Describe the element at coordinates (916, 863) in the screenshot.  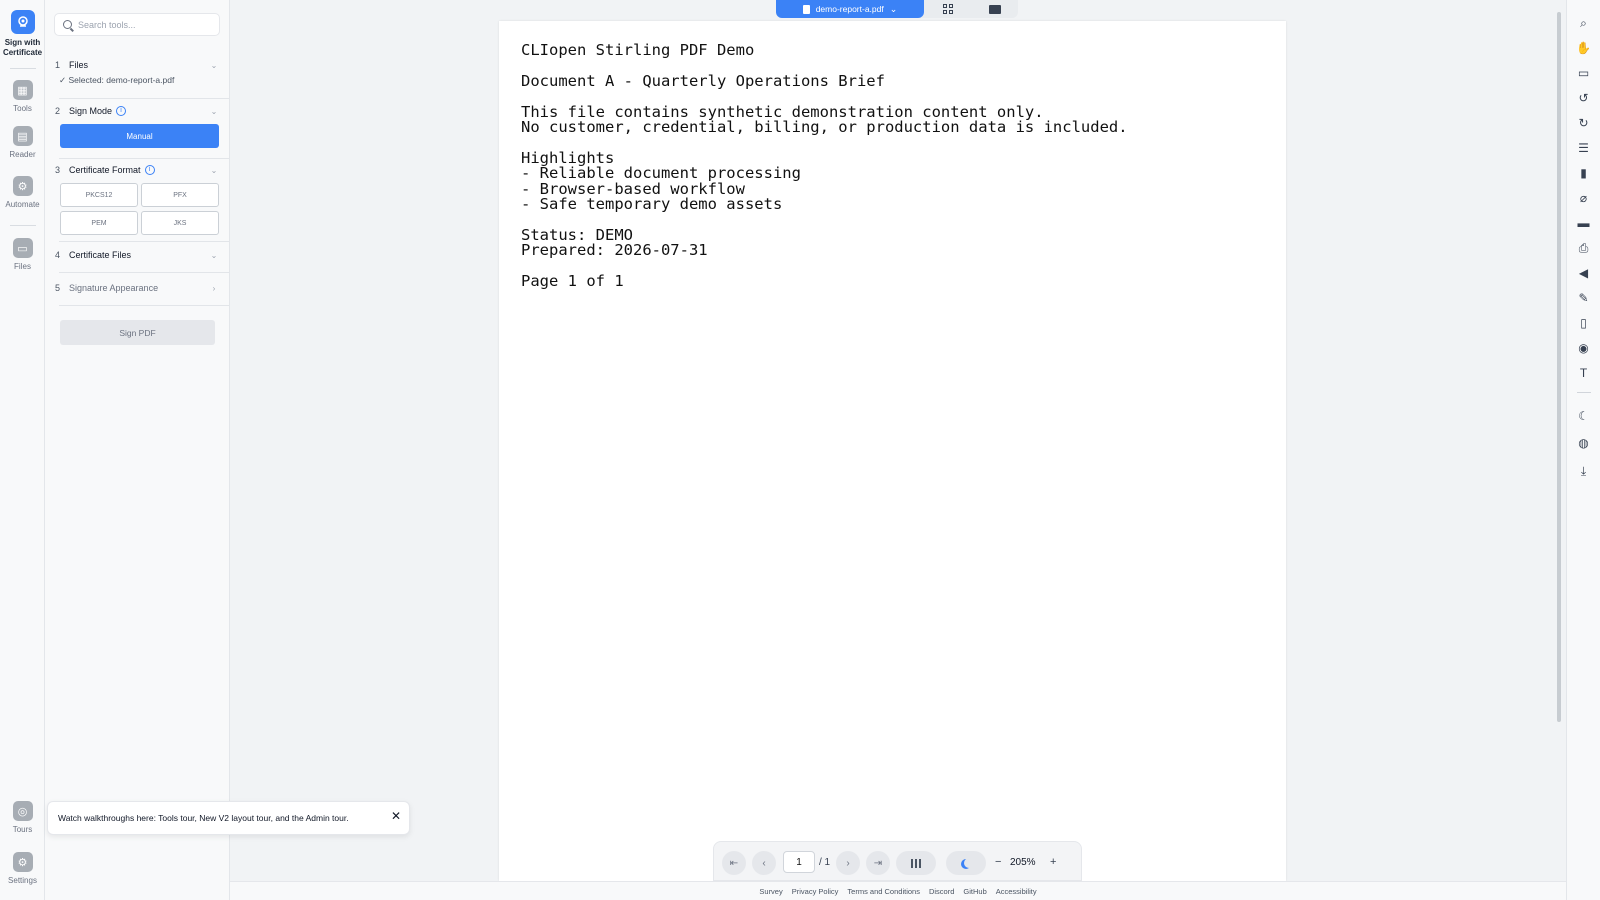
I see `view-mode-button` at that location.